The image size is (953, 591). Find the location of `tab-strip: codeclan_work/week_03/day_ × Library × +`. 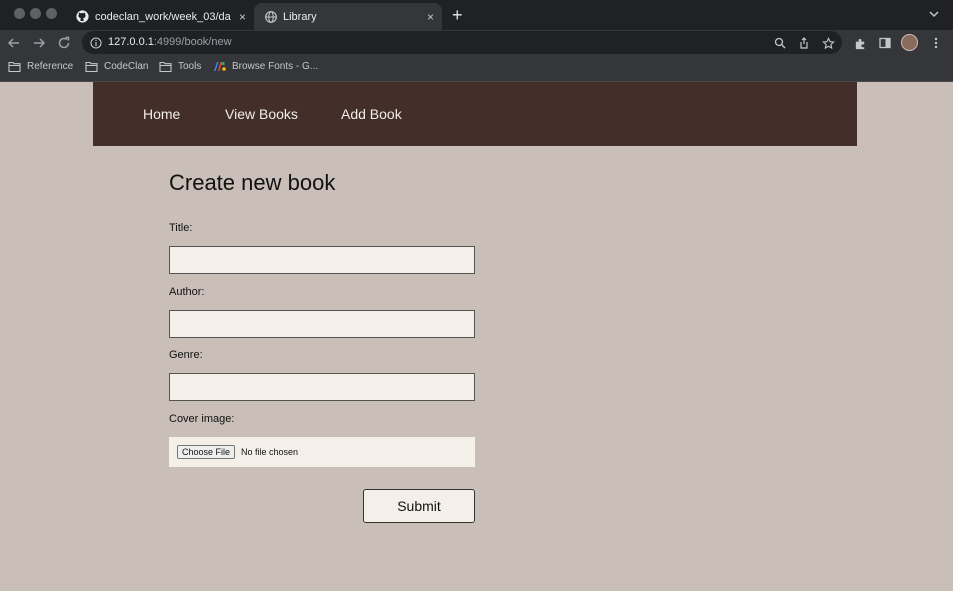

tab-strip: codeclan_work/week_03/day_ × Library × + is located at coordinates (476, 15).